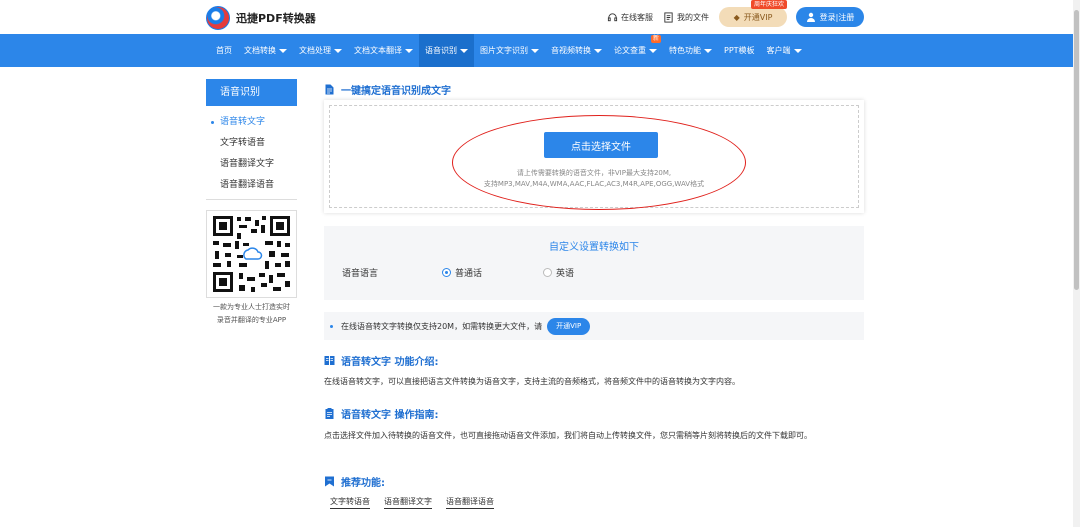  I want to click on nav-item-9: PPT模板, so click(739, 50).